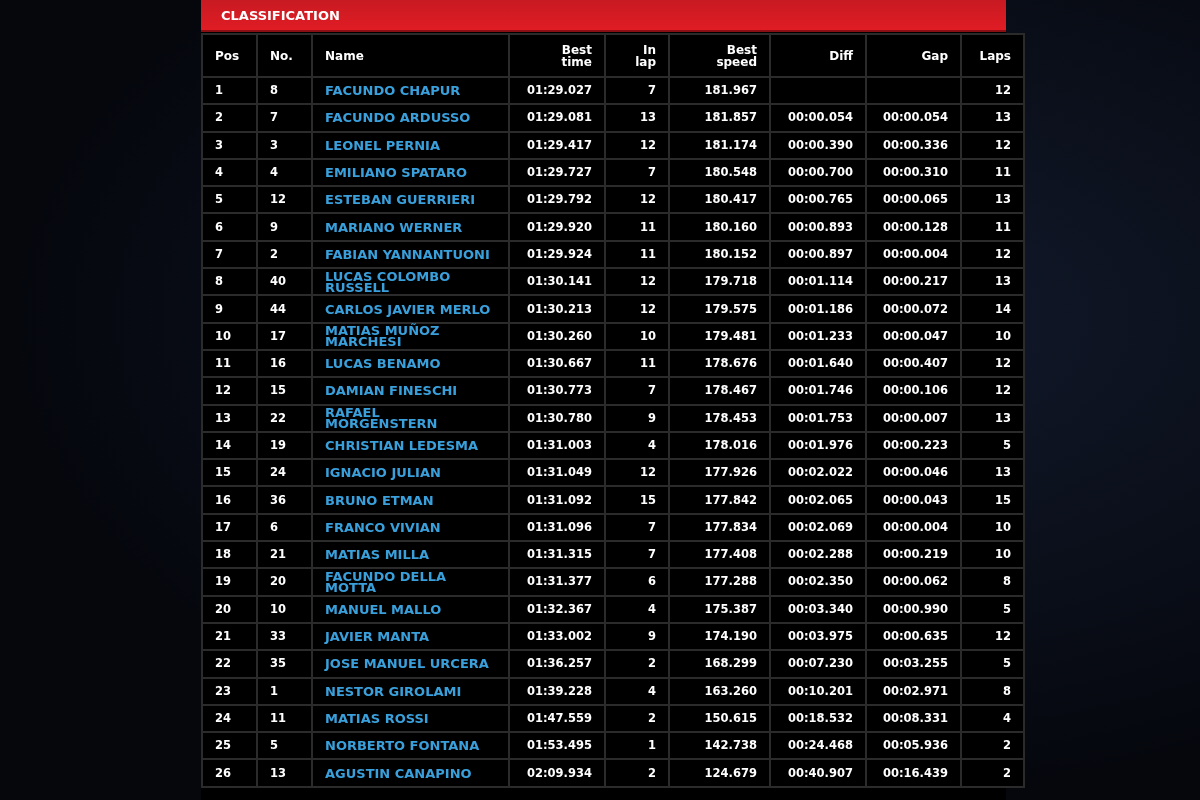 The height and width of the screenshot is (800, 1200). Describe the element at coordinates (410, 172) in the screenshot. I see `driver-name: EMILIANO SPATARO` at that location.